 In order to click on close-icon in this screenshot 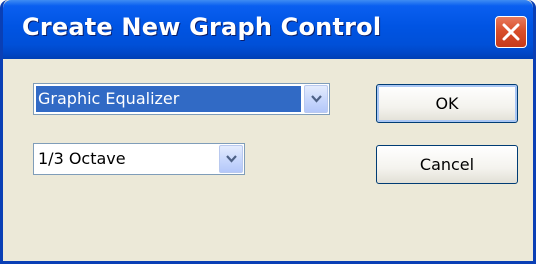, I will do `click(511, 32)`.